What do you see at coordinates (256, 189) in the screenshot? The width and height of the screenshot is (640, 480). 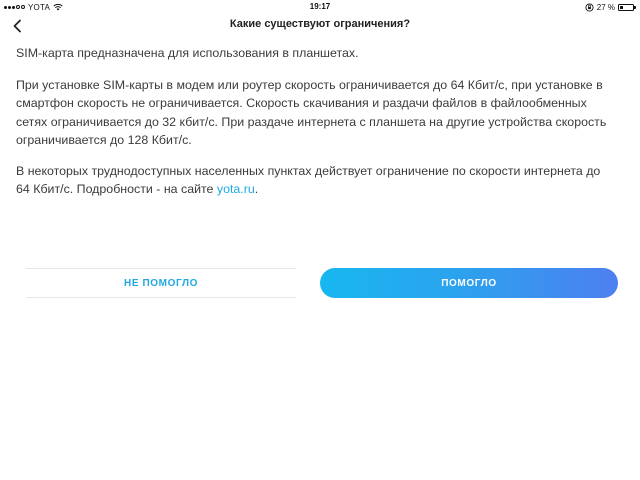 I see `paragraph-remote-areas-end: .` at bounding box center [256, 189].